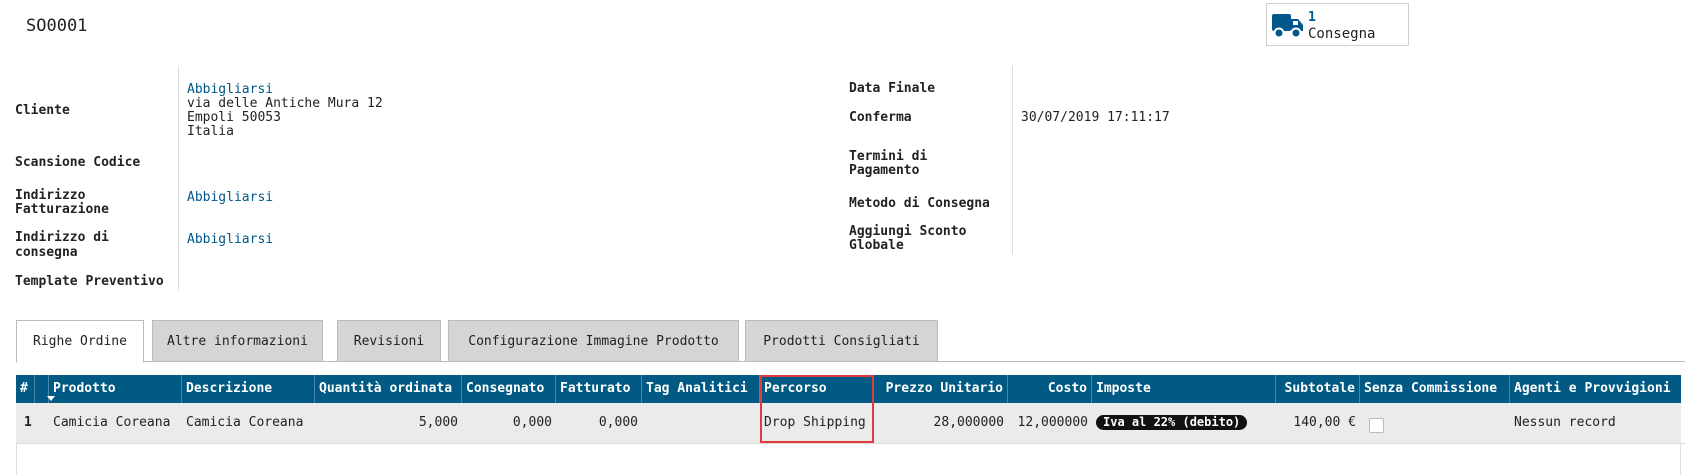 This screenshot has height=475, width=1691. I want to click on tab-revisioni: Revisioni, so click(389, 341).